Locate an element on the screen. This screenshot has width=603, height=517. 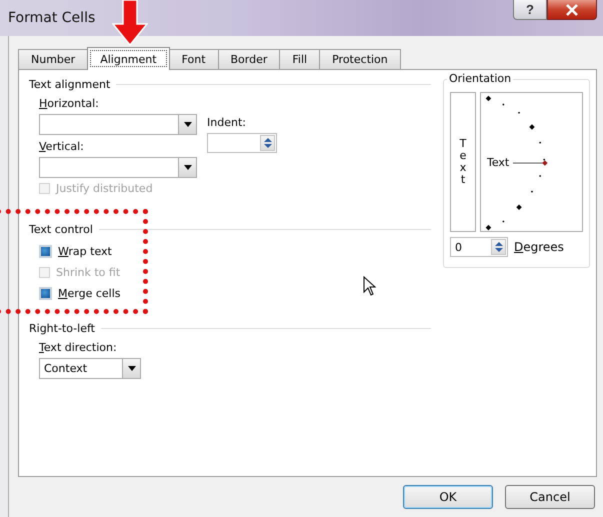
dial-label: Text is located at coordinates (498, 162).